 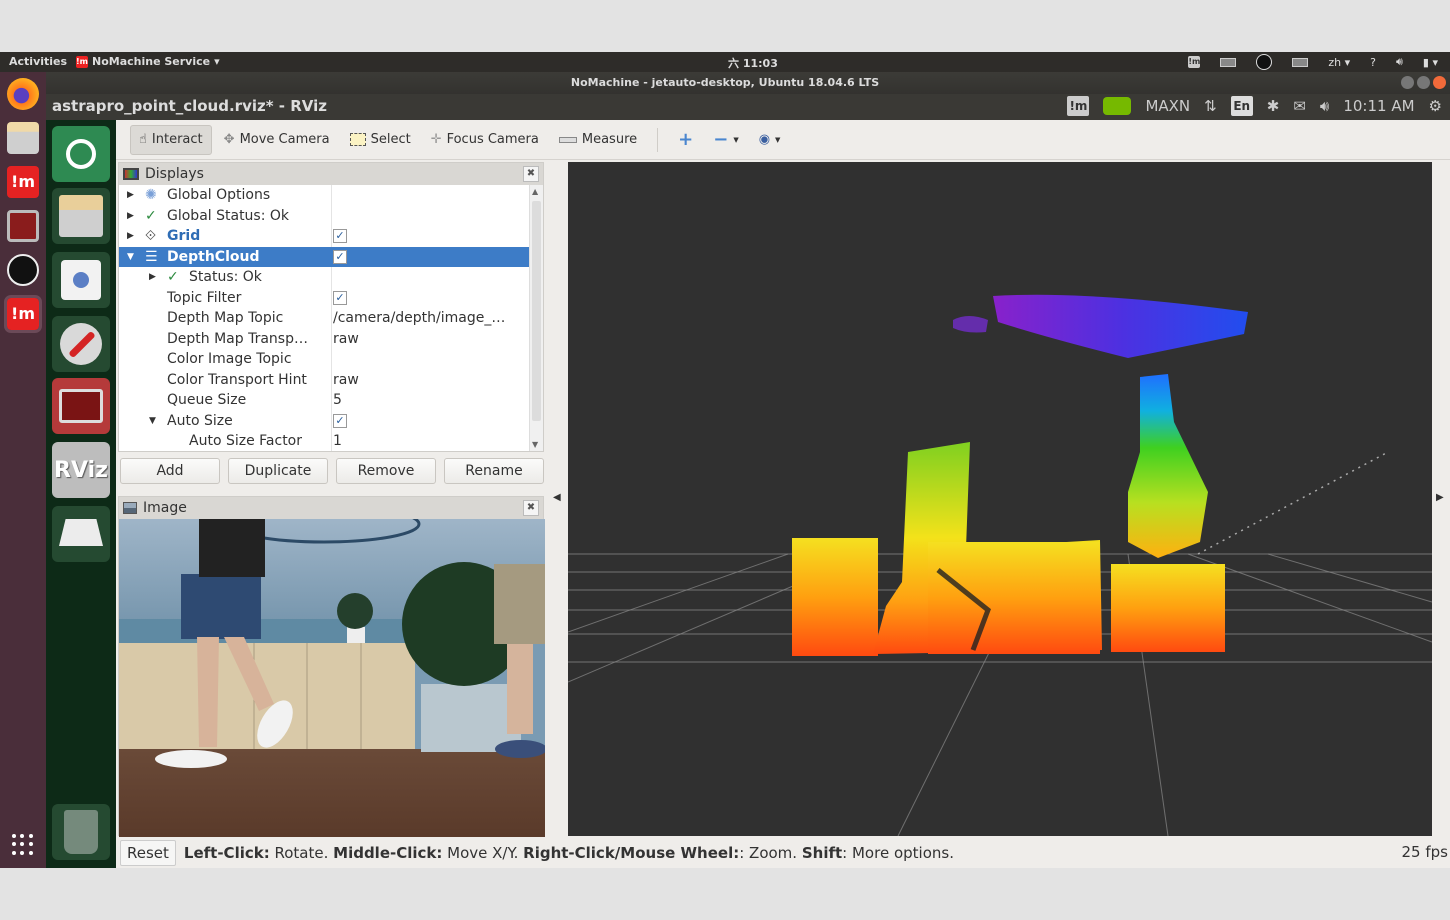 I want to click on panels-visibility-button: ◉ ▼, so click(x=770, y=140).